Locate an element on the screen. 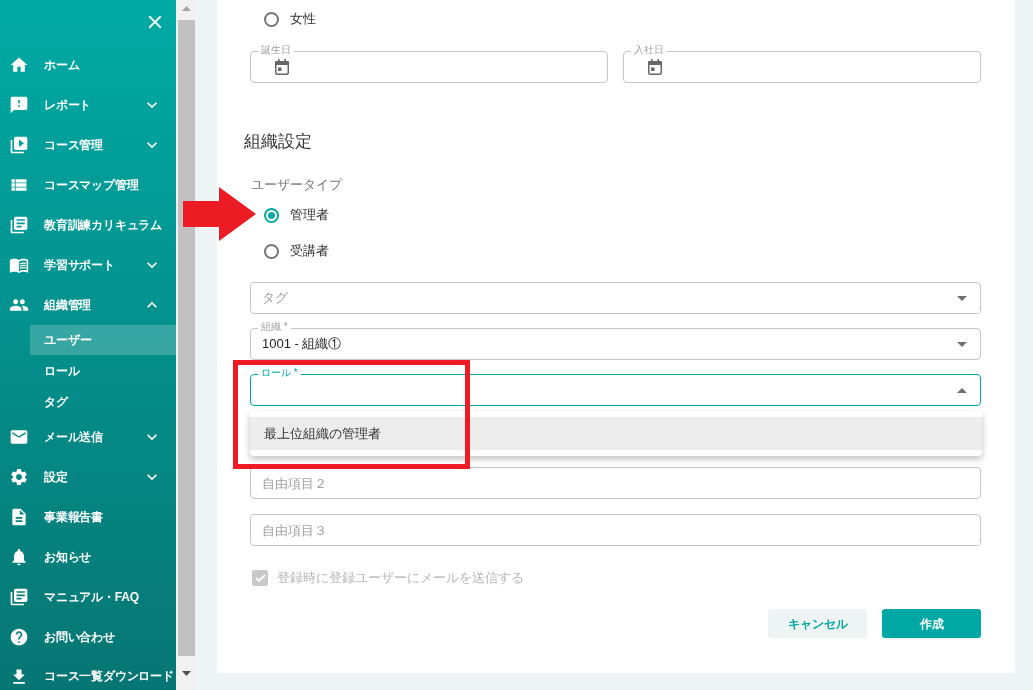 This screenshot has width=1033, height=690. sidebar-item: 教育訓練カリキュラム is located at coordinates (88, 225).